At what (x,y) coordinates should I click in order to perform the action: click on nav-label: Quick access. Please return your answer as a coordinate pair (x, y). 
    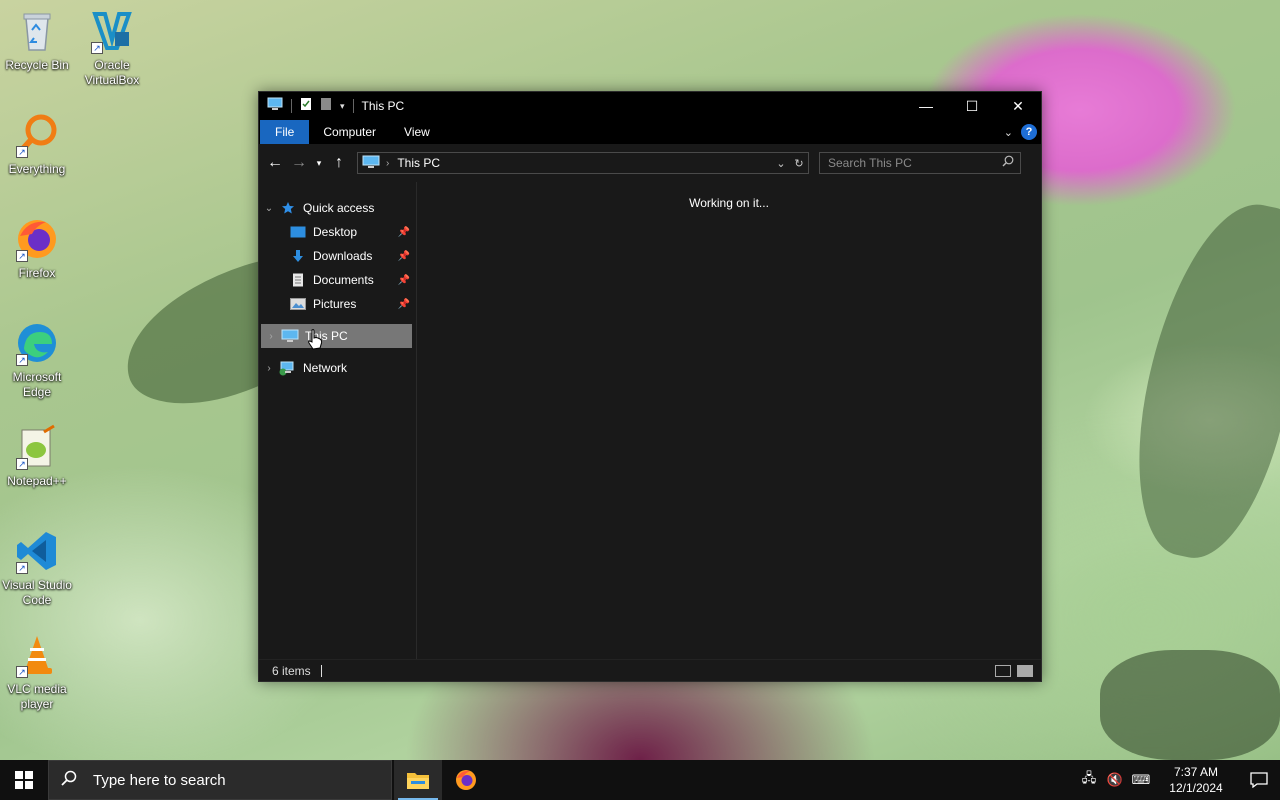
    Looking at the image, I should click on (339, 208).